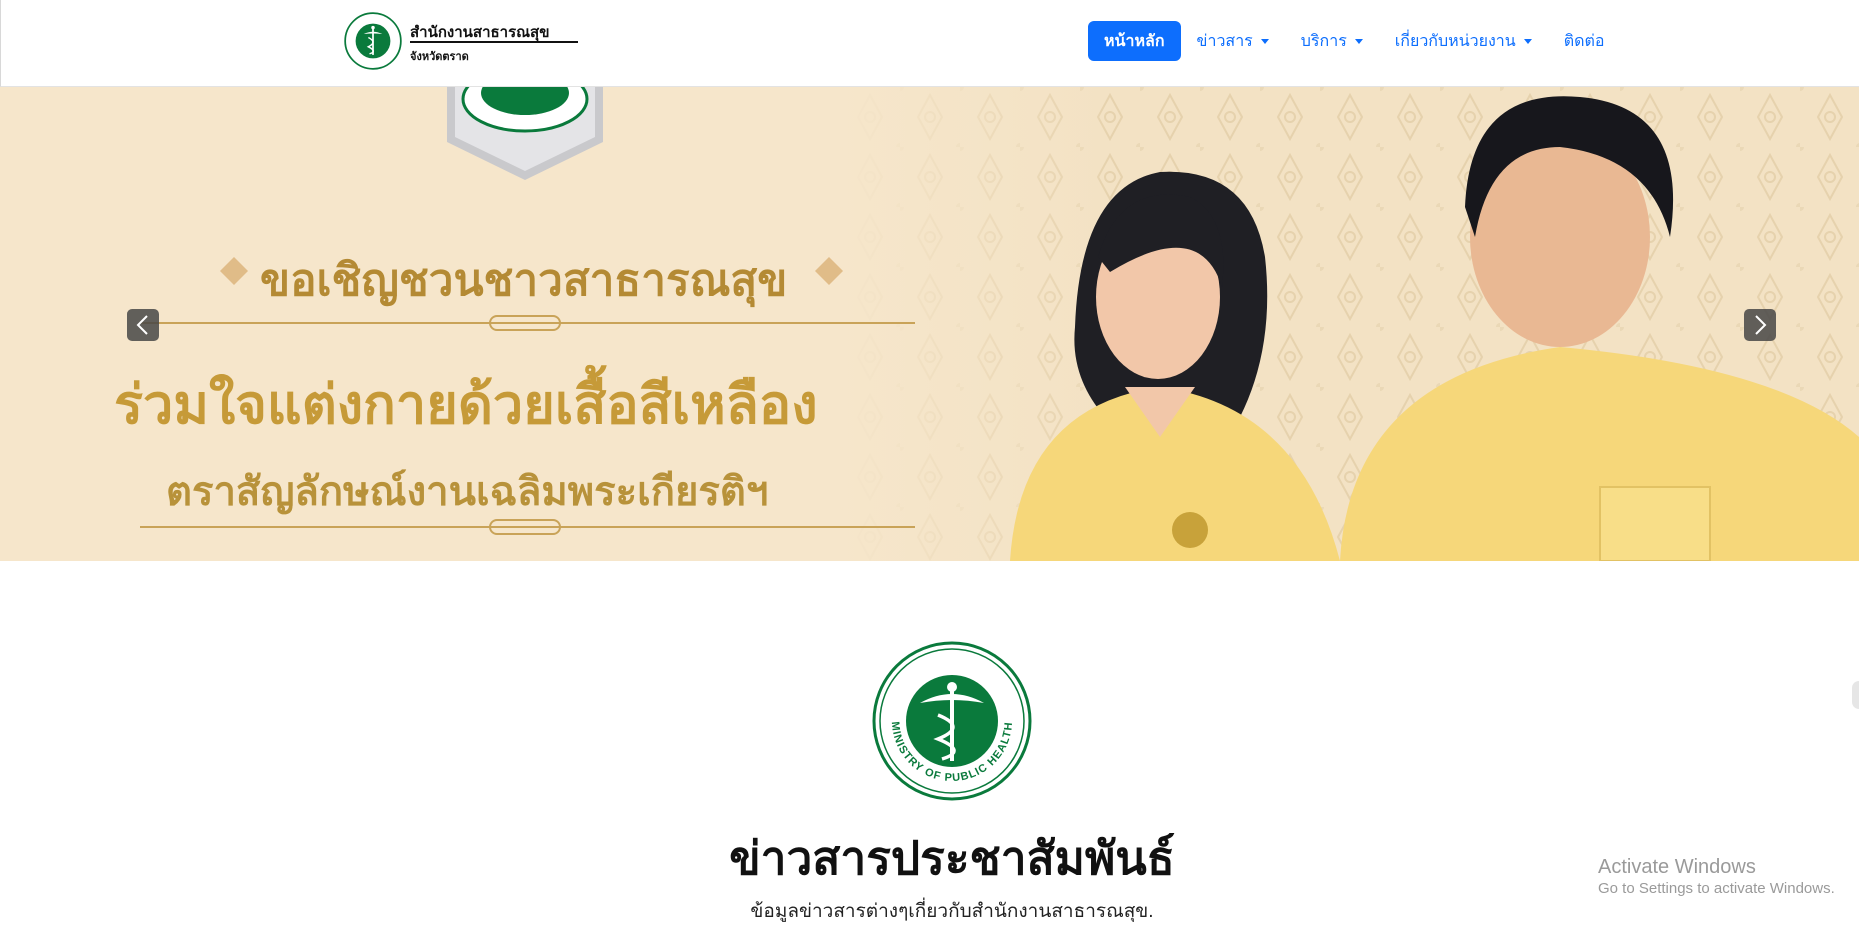  I want to click on nav-item-contact: ติดต่อ, so click(1584, 41).